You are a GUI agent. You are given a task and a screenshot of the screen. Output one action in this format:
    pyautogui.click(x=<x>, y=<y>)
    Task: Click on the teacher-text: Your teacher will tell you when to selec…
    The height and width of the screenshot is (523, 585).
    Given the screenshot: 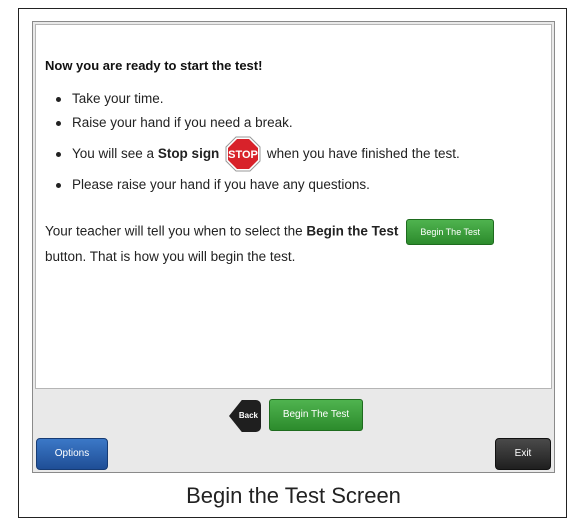 What is the action you would take?
    pyautogui.click(x=176, y=231)
    